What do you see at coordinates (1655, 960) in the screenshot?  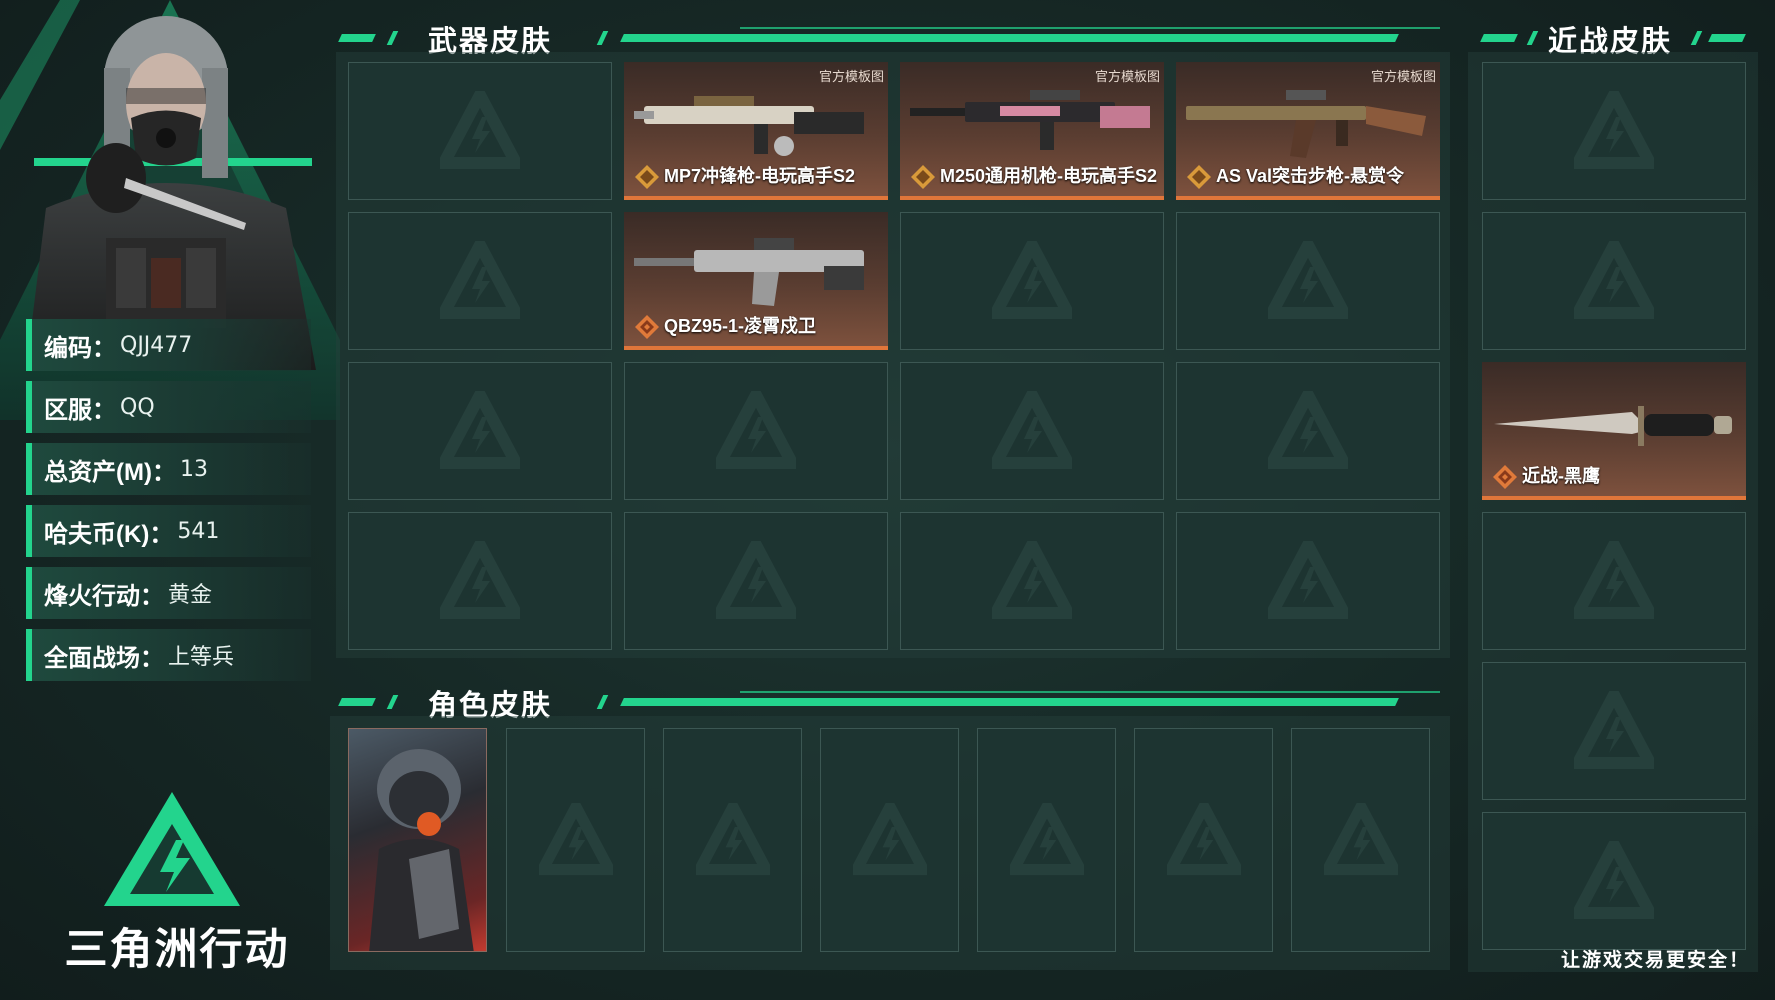 I see `footer-slogan: 让游戏交易更安全！` at bounding box center [1655, 960].